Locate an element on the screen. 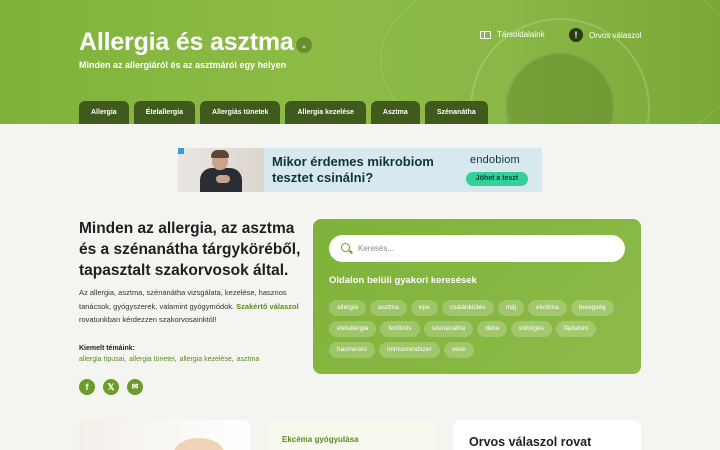 This screenshot has height=450, width=720. expert-answers-link: Szakértő válaszol is located at coordinates (267, 306).